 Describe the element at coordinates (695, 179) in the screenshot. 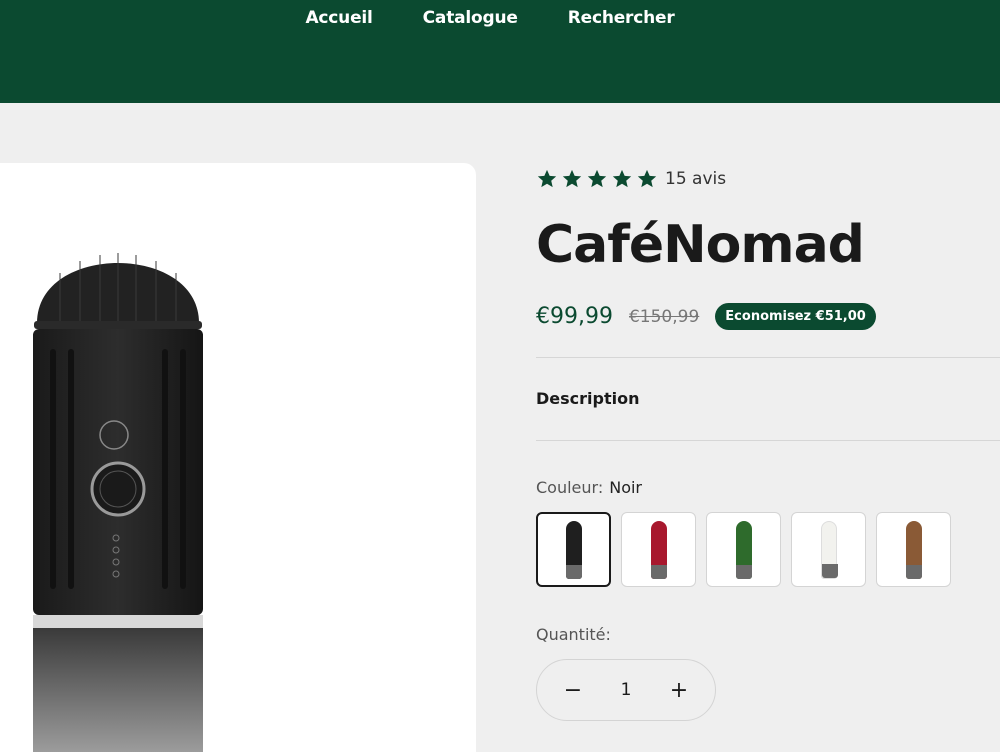

I see `reviews-count: 15 avis` at that location.